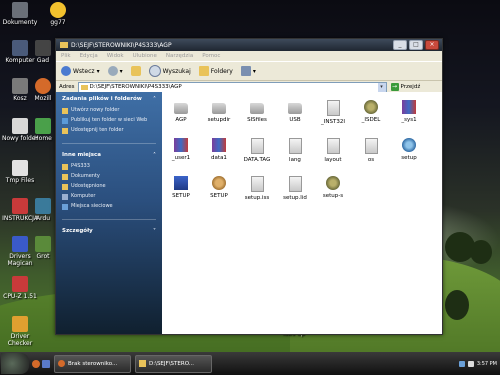  Describe the element at coordinates (215, 71) in the screenshot. I see `folders-button: Foldery` at that location.